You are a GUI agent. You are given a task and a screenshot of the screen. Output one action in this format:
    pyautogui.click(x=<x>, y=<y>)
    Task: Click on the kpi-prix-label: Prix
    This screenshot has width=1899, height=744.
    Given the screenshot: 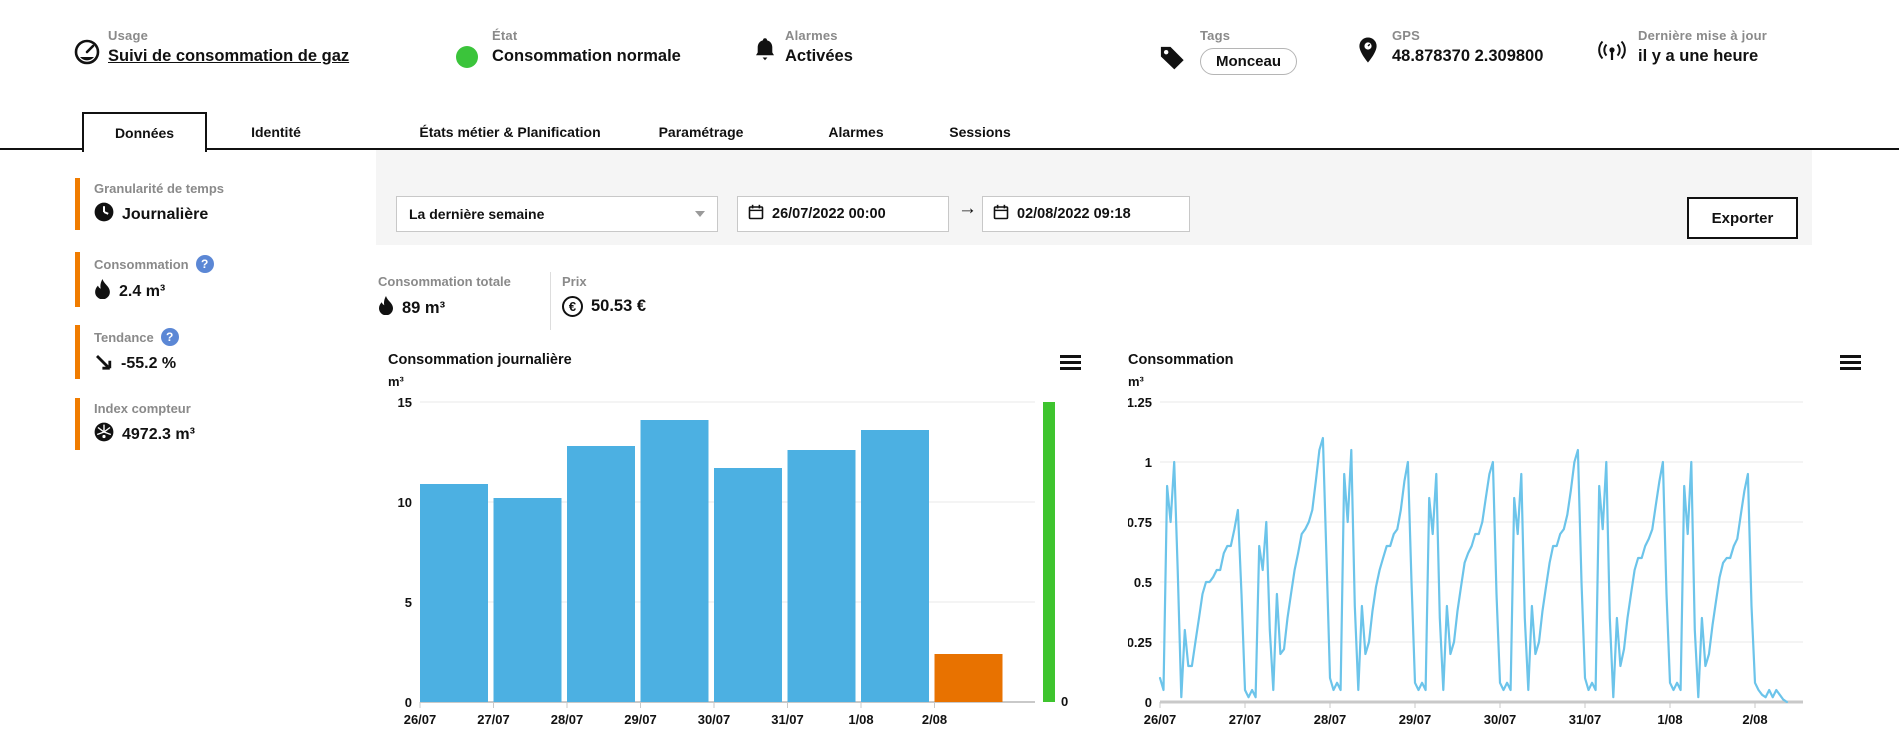 What is the action you would take?
    pyautogui.click(x=574, y=281)
    